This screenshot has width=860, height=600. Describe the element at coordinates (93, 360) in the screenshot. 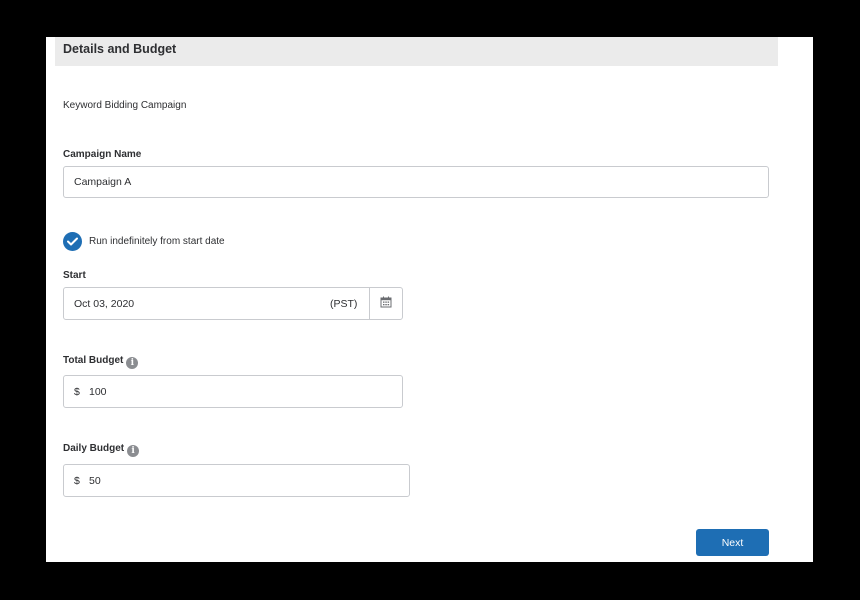

I see `total-budget-label: Total Budget` at that location.